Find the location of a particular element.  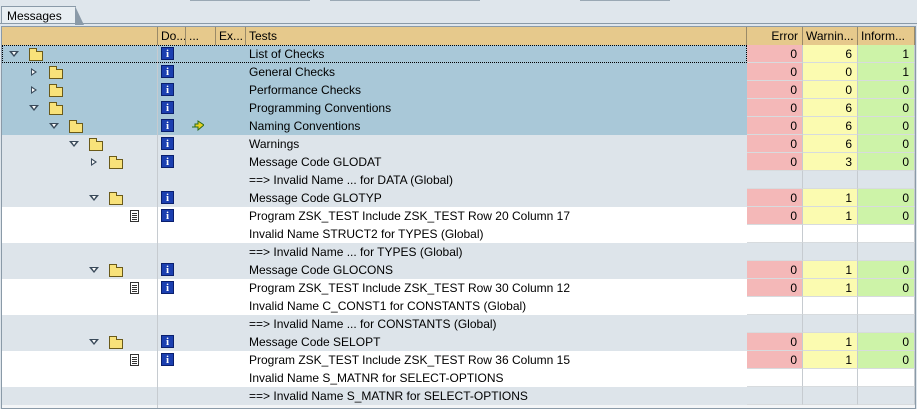

column-header-tests: Tests is located at coordinates (496, 36).